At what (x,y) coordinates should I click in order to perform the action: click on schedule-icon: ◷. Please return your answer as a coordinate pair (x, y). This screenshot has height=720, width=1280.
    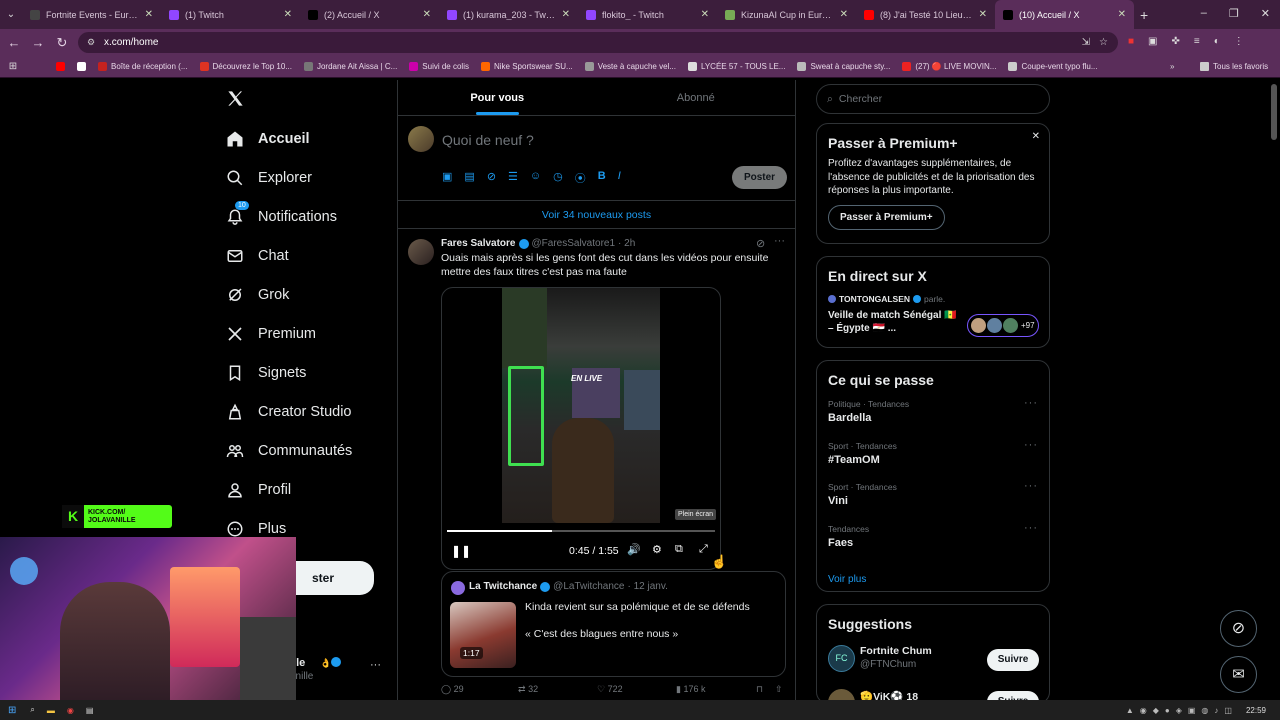
    Looking at the image, I should click on (558, 178).